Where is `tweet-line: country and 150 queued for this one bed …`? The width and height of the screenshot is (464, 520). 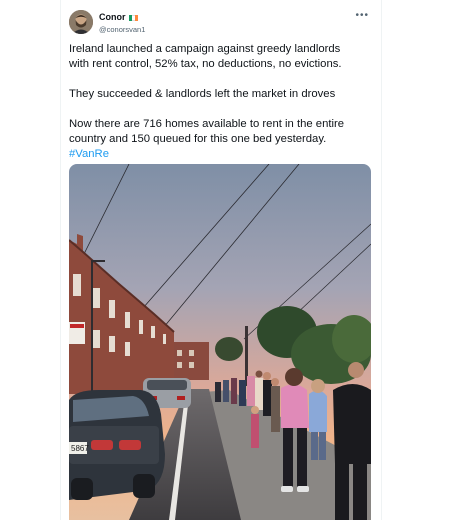 tweet-line: country and 150 queued for this one bed … is located at coordinates (198, 139).